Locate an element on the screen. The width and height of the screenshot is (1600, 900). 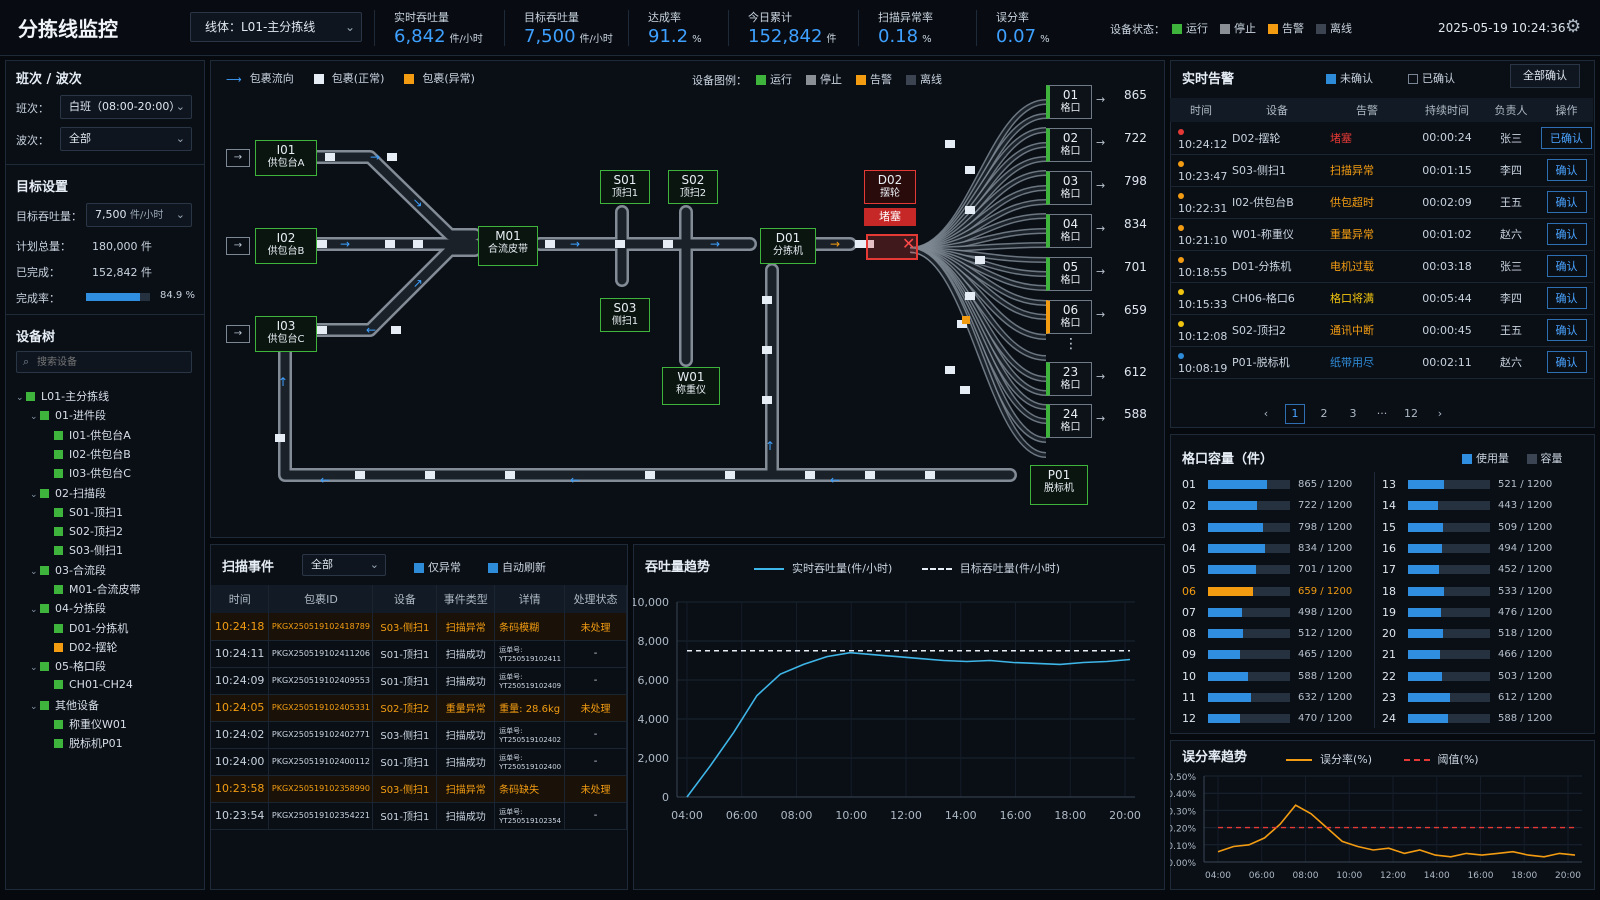
tree-node: S01-顶扫1 is located at coordinates (83, 512).